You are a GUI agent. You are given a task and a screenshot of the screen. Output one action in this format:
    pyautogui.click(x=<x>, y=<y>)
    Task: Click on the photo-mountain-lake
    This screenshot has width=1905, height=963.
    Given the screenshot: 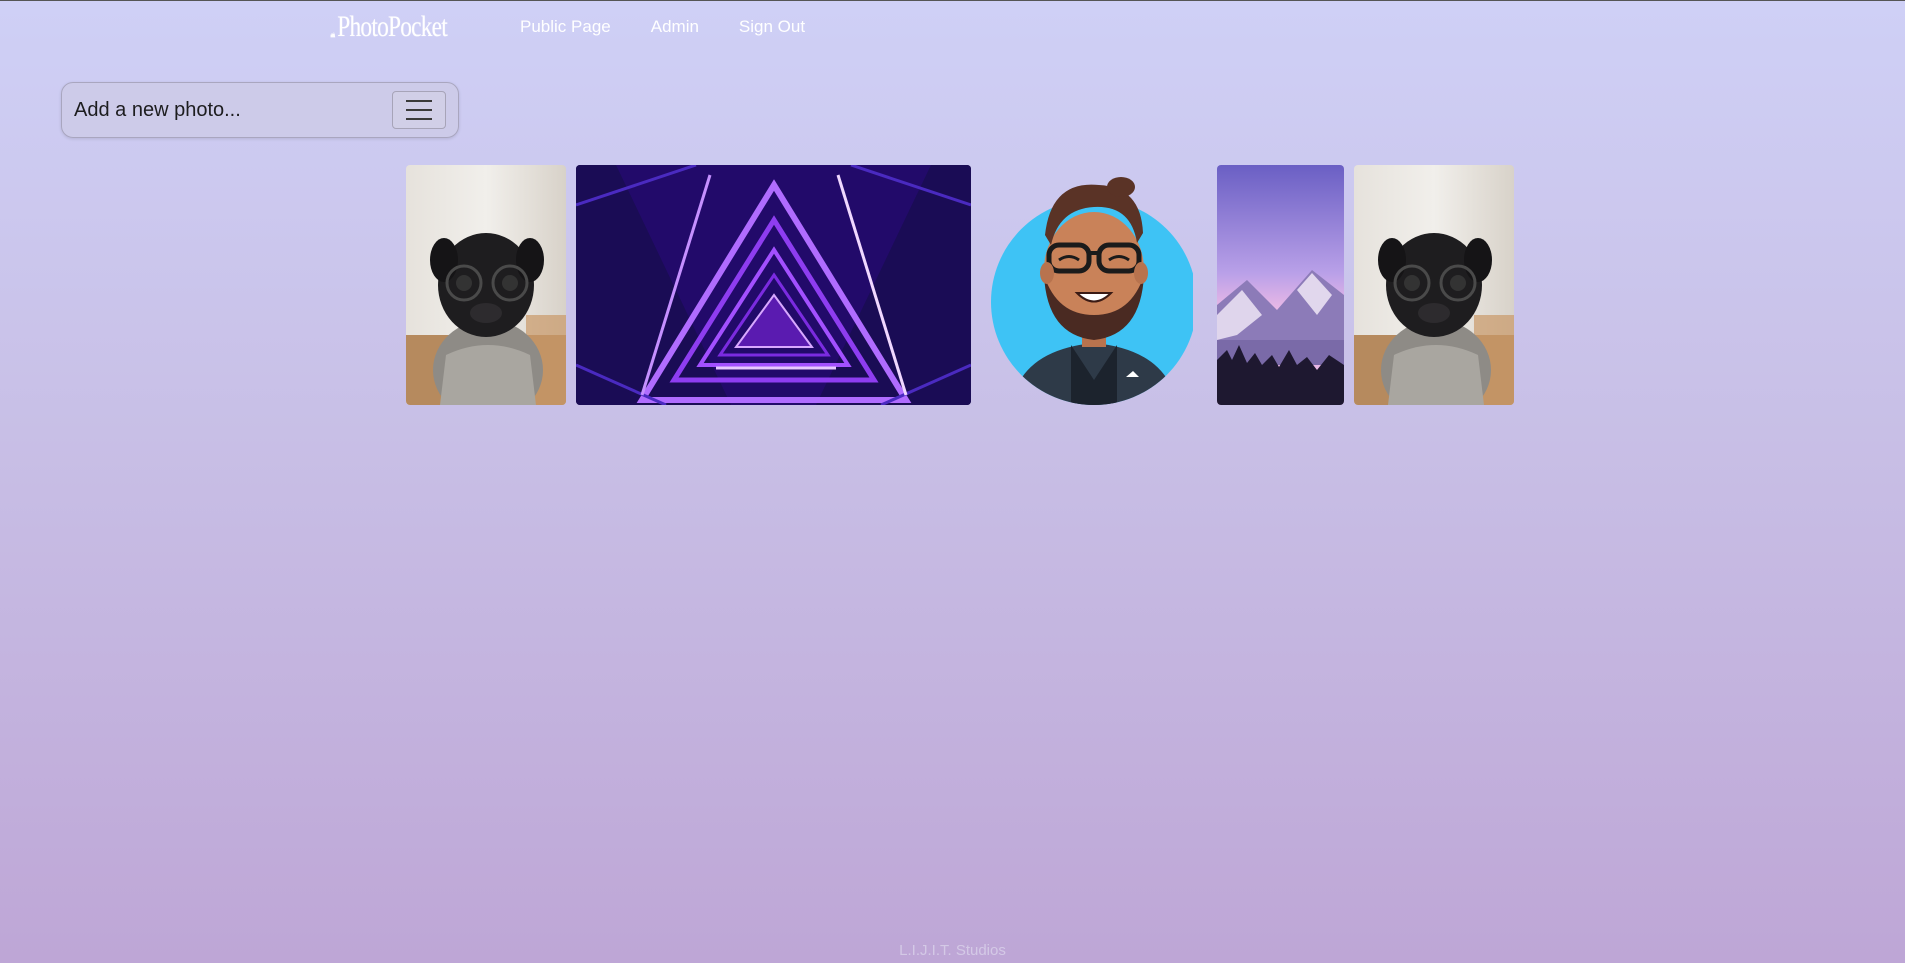 What is the action you would take?
    pyautogui.click(x=1280, y=285)
    